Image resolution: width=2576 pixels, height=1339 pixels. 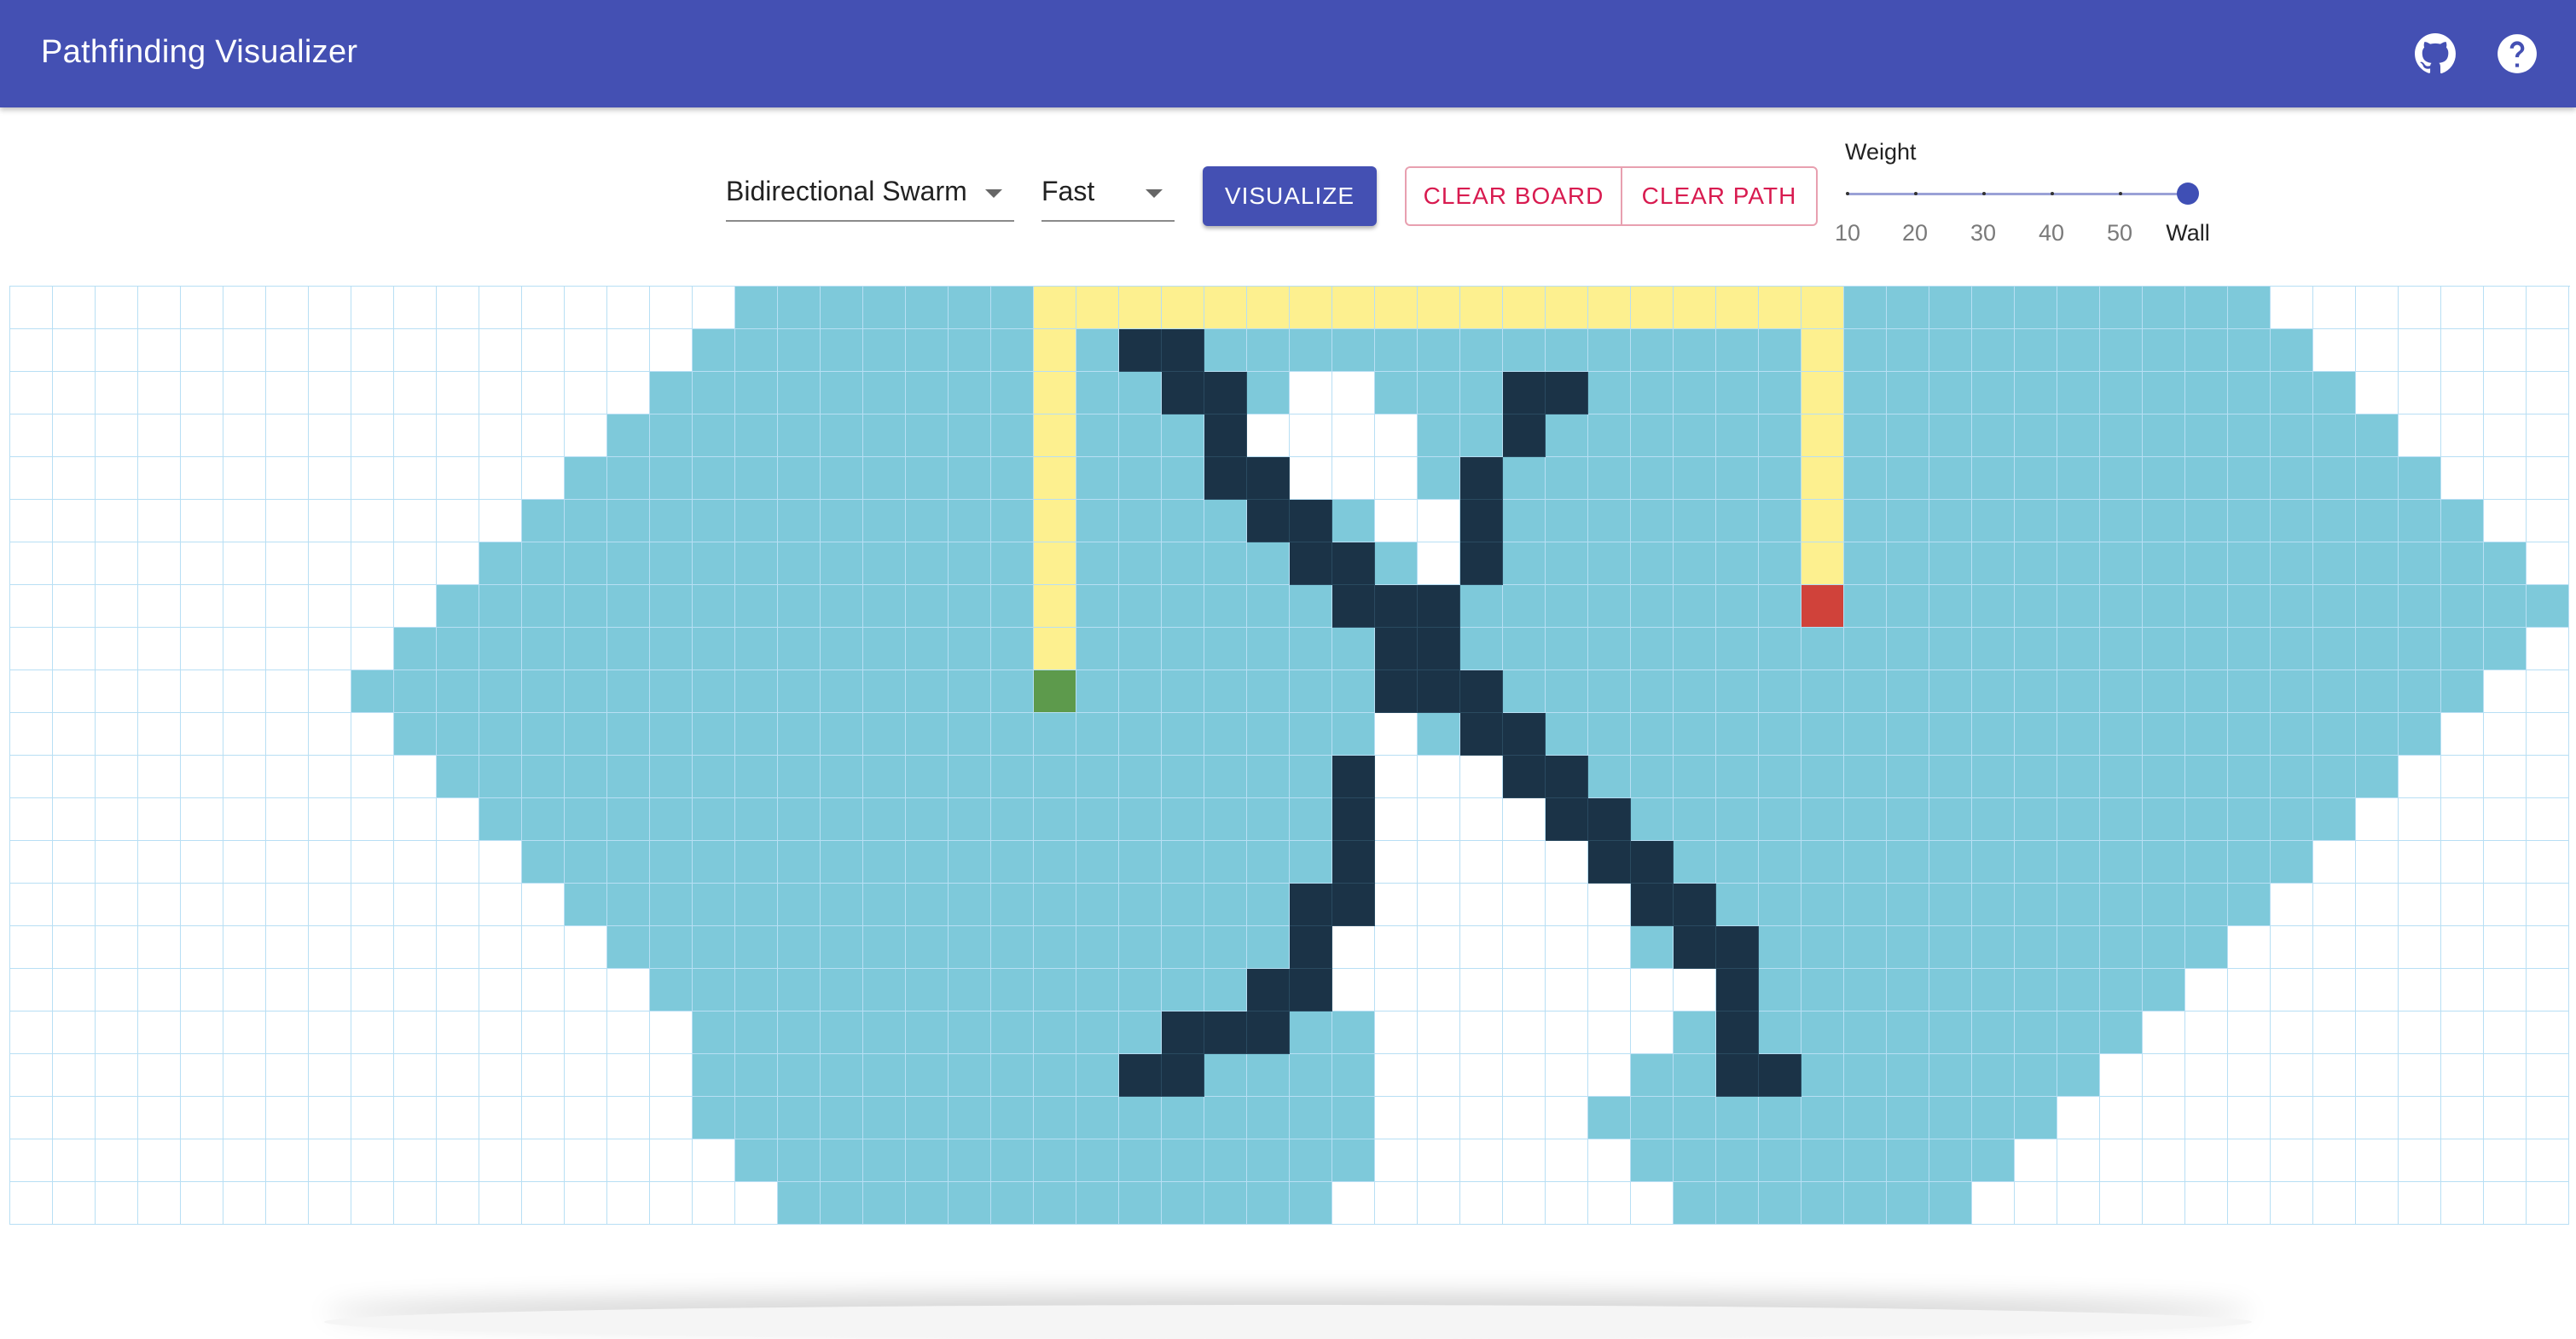 I want to click on grid-cell-path, so click(x=1822, y=308).